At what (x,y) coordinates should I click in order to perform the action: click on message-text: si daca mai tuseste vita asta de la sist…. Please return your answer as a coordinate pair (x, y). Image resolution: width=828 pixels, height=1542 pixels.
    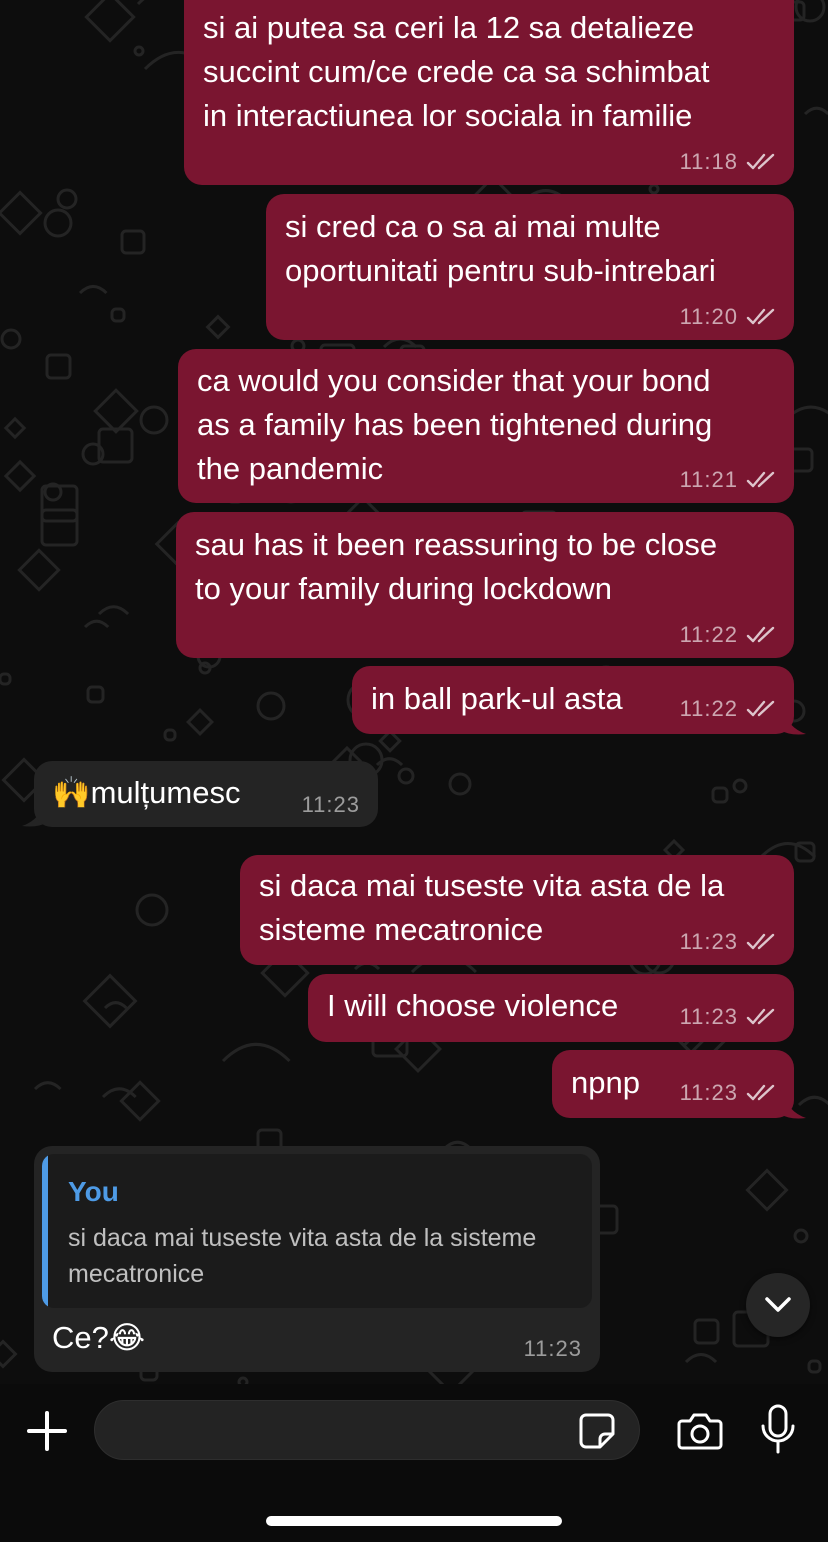
    Looking at the image, I should click on (491, 908).